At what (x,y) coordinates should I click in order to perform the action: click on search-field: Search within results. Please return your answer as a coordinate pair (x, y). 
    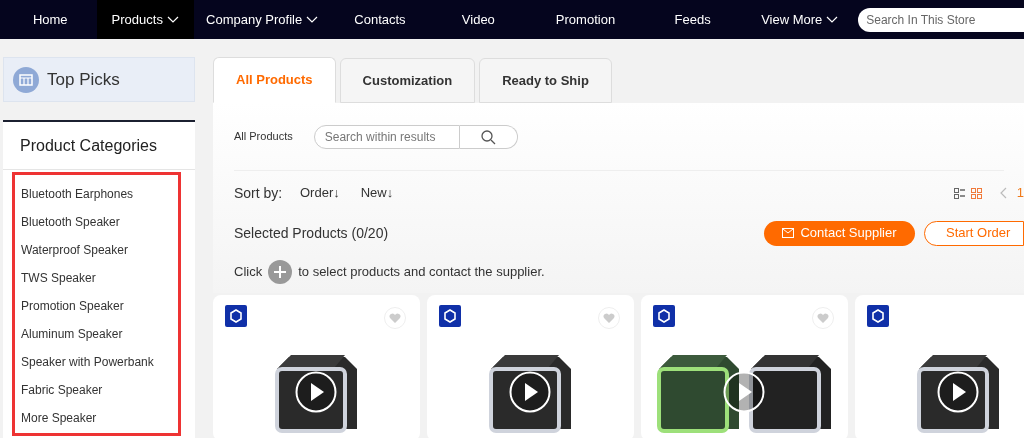
    Looking at the image, I should click on (386, 136).